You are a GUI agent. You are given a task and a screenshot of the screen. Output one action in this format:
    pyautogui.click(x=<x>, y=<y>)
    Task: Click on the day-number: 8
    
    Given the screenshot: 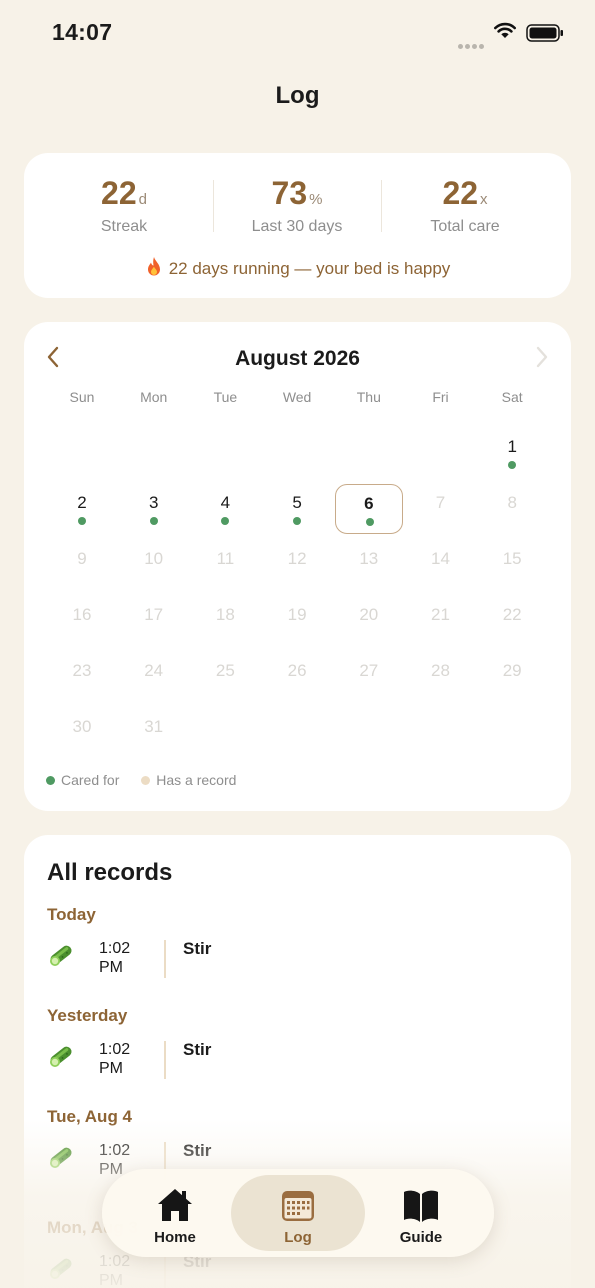 What is the action you would take?
    pyautogui.click(x=512, y=502)
    